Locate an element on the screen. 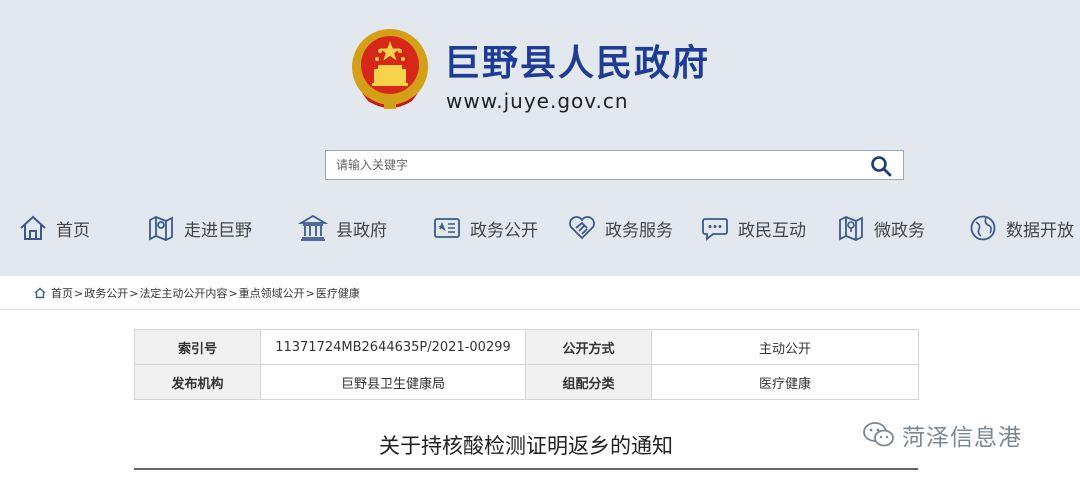 This screenshot has height=480, width=1080. nav-government-services: 政务服务 is located at coordinates (620, 228).